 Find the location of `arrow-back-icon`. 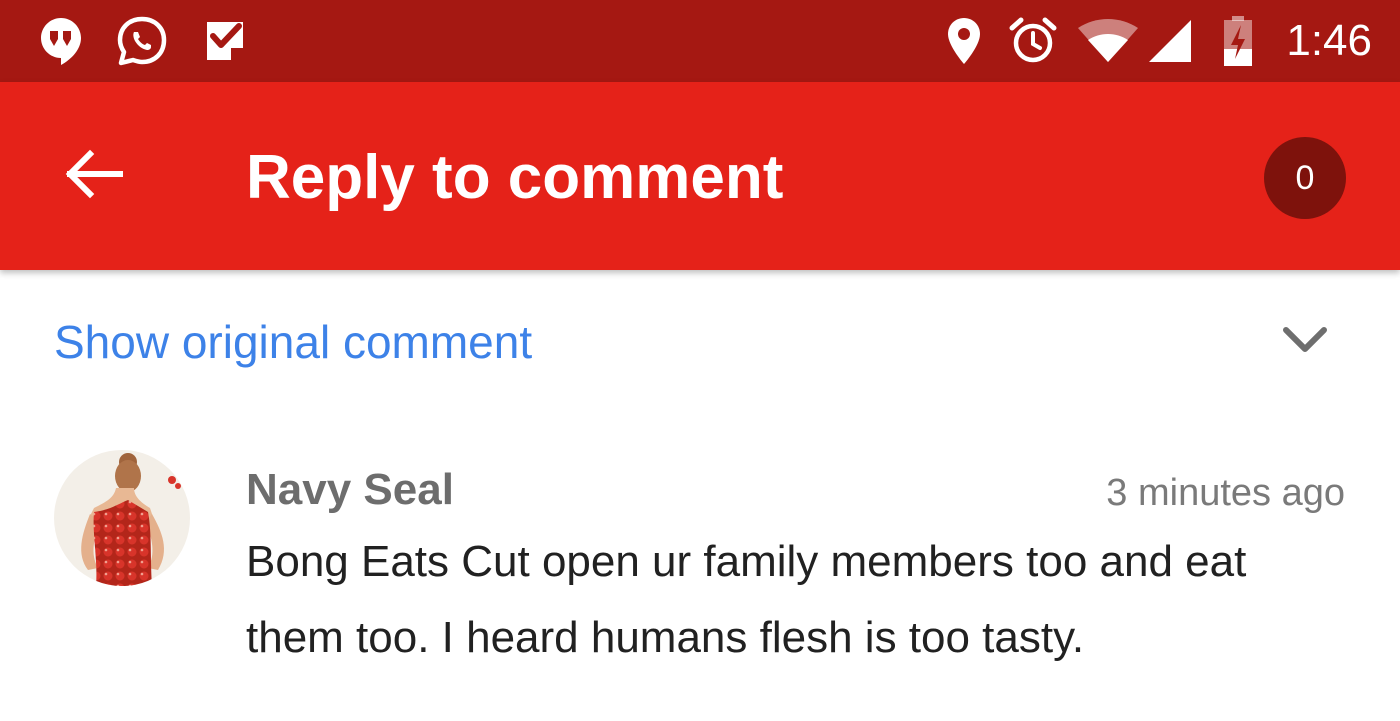

arrow-back-icon is located at coordinates (94, 176).